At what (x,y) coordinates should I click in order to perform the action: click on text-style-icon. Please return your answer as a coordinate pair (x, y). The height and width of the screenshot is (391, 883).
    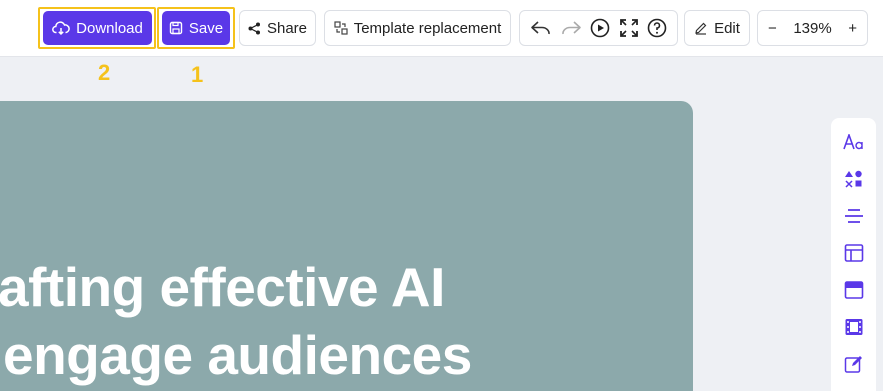
    Looking at the image, I should click on (854, 142).